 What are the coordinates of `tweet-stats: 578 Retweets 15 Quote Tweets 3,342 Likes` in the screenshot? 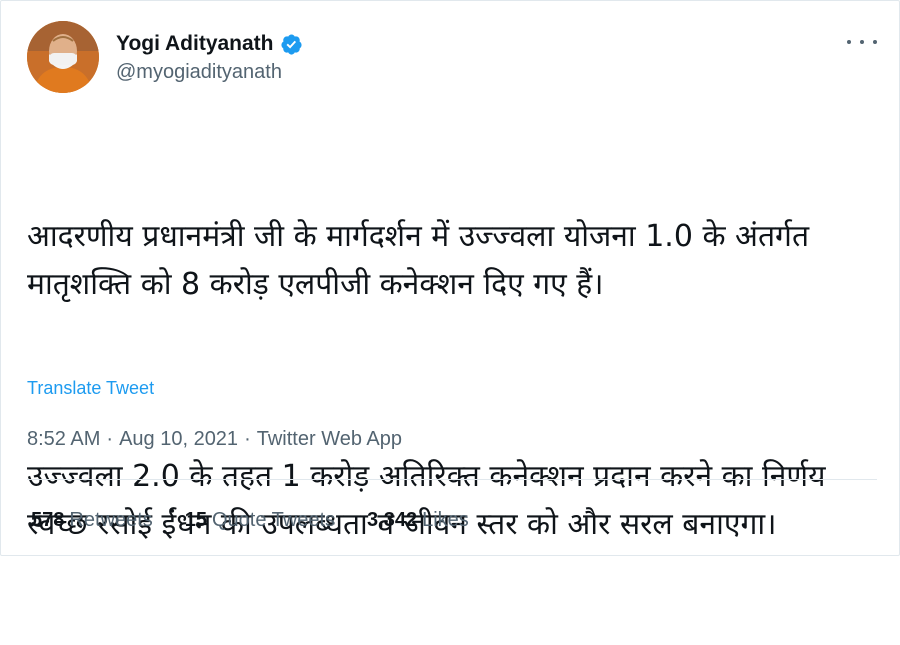 It's located at (250, 520).